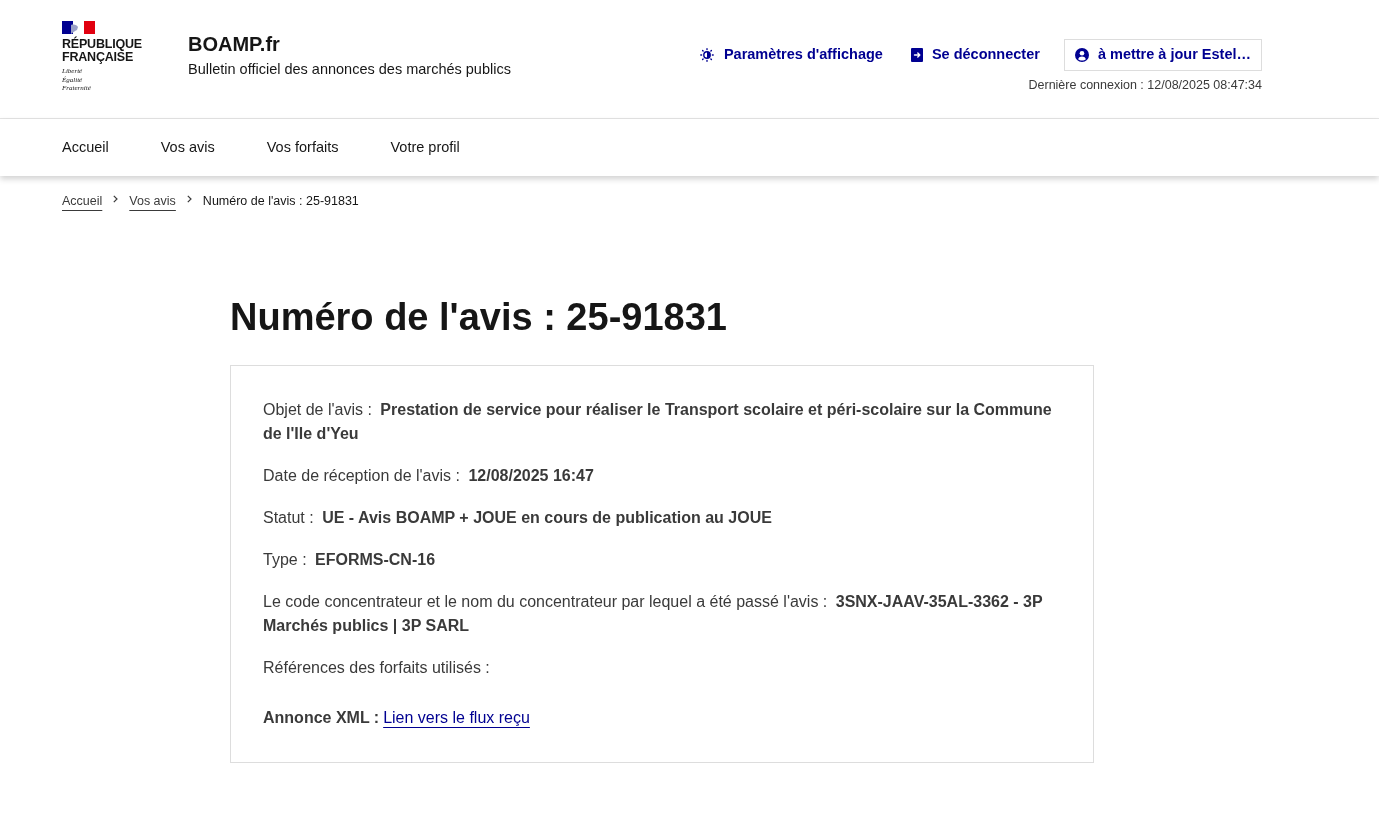 The width and height of the screenshot is (1379, 823). I want to click on nav-link: Accueil, so click(85, 147).